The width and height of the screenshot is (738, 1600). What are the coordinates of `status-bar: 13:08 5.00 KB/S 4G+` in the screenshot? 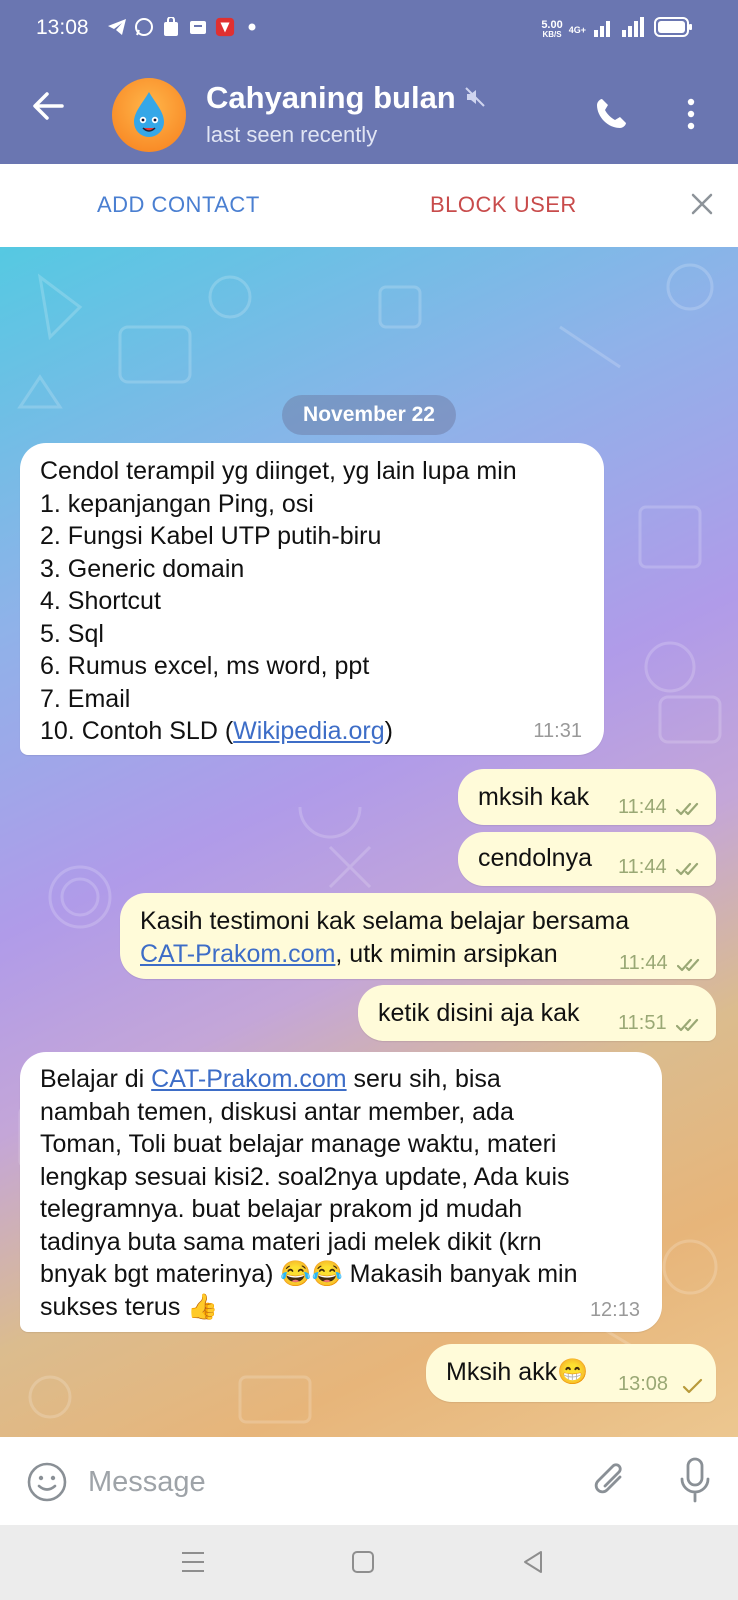 It's located at (369, 29).